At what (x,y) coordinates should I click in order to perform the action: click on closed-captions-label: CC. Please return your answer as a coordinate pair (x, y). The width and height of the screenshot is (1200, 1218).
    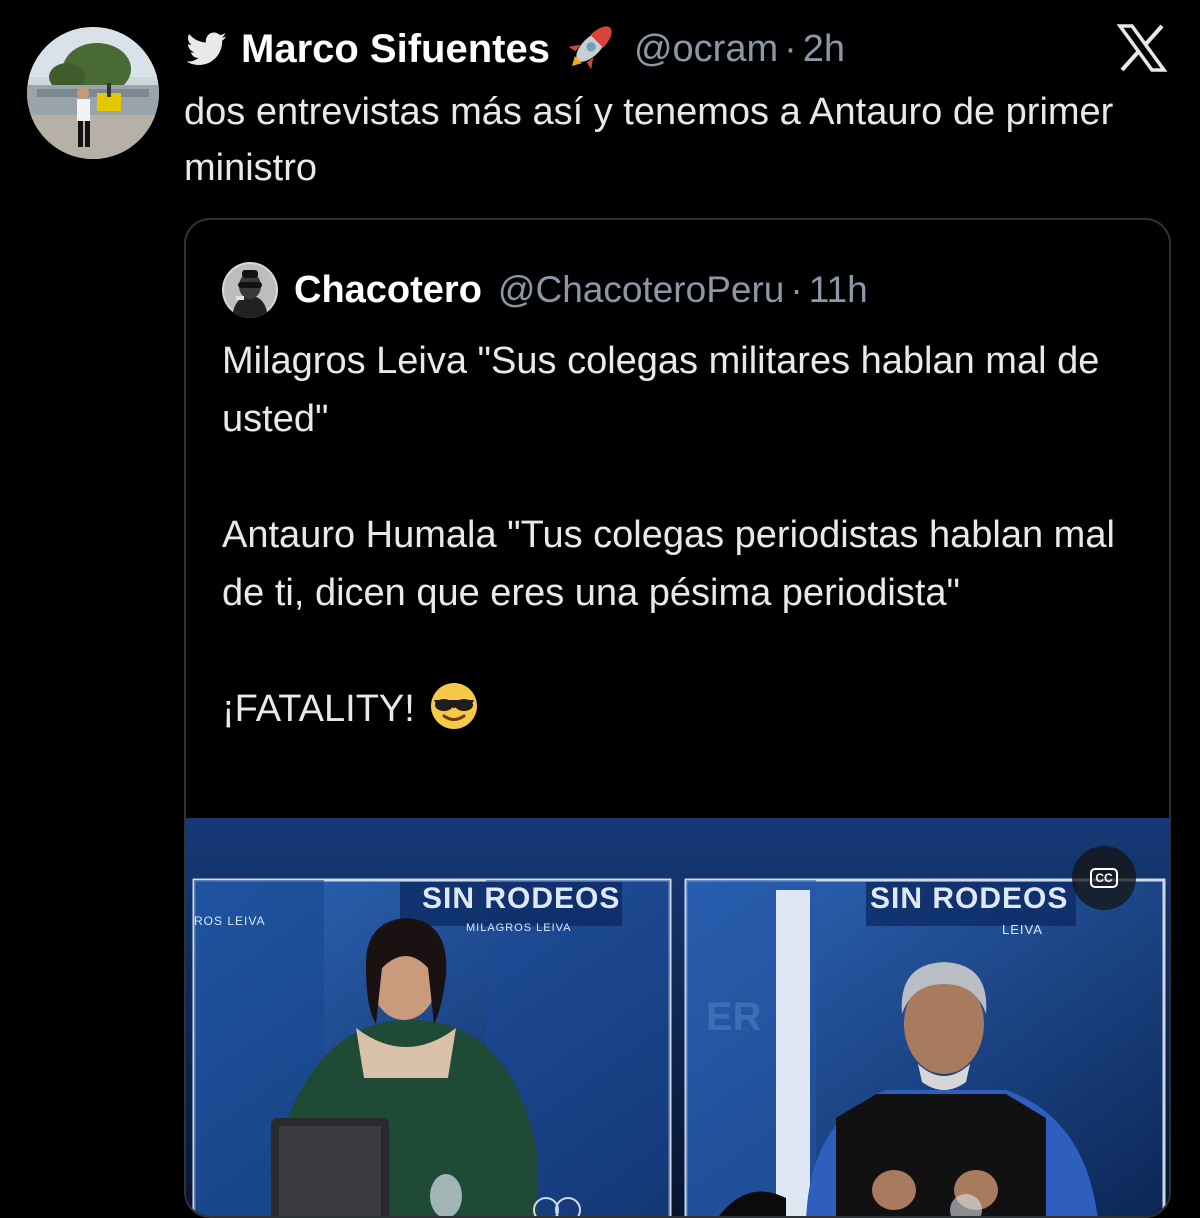
    Looking at the image, I should click on (1104, 878).